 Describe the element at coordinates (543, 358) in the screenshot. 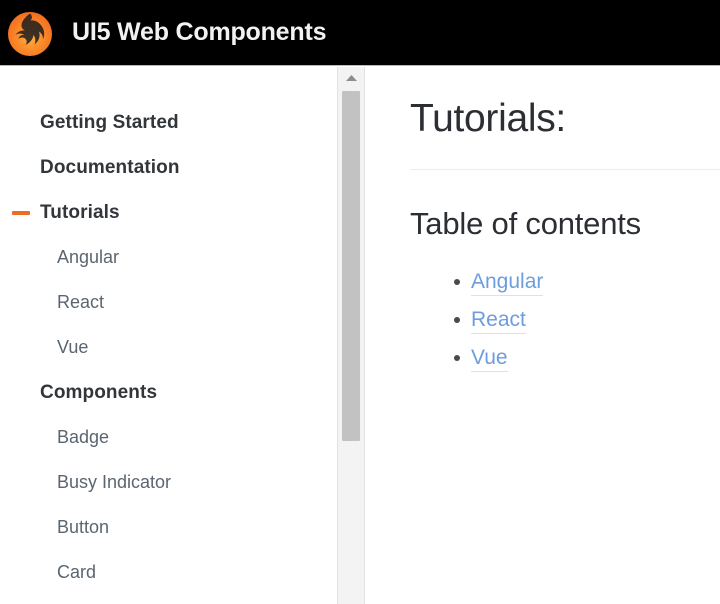

I see `list-item: Vue` at that location.